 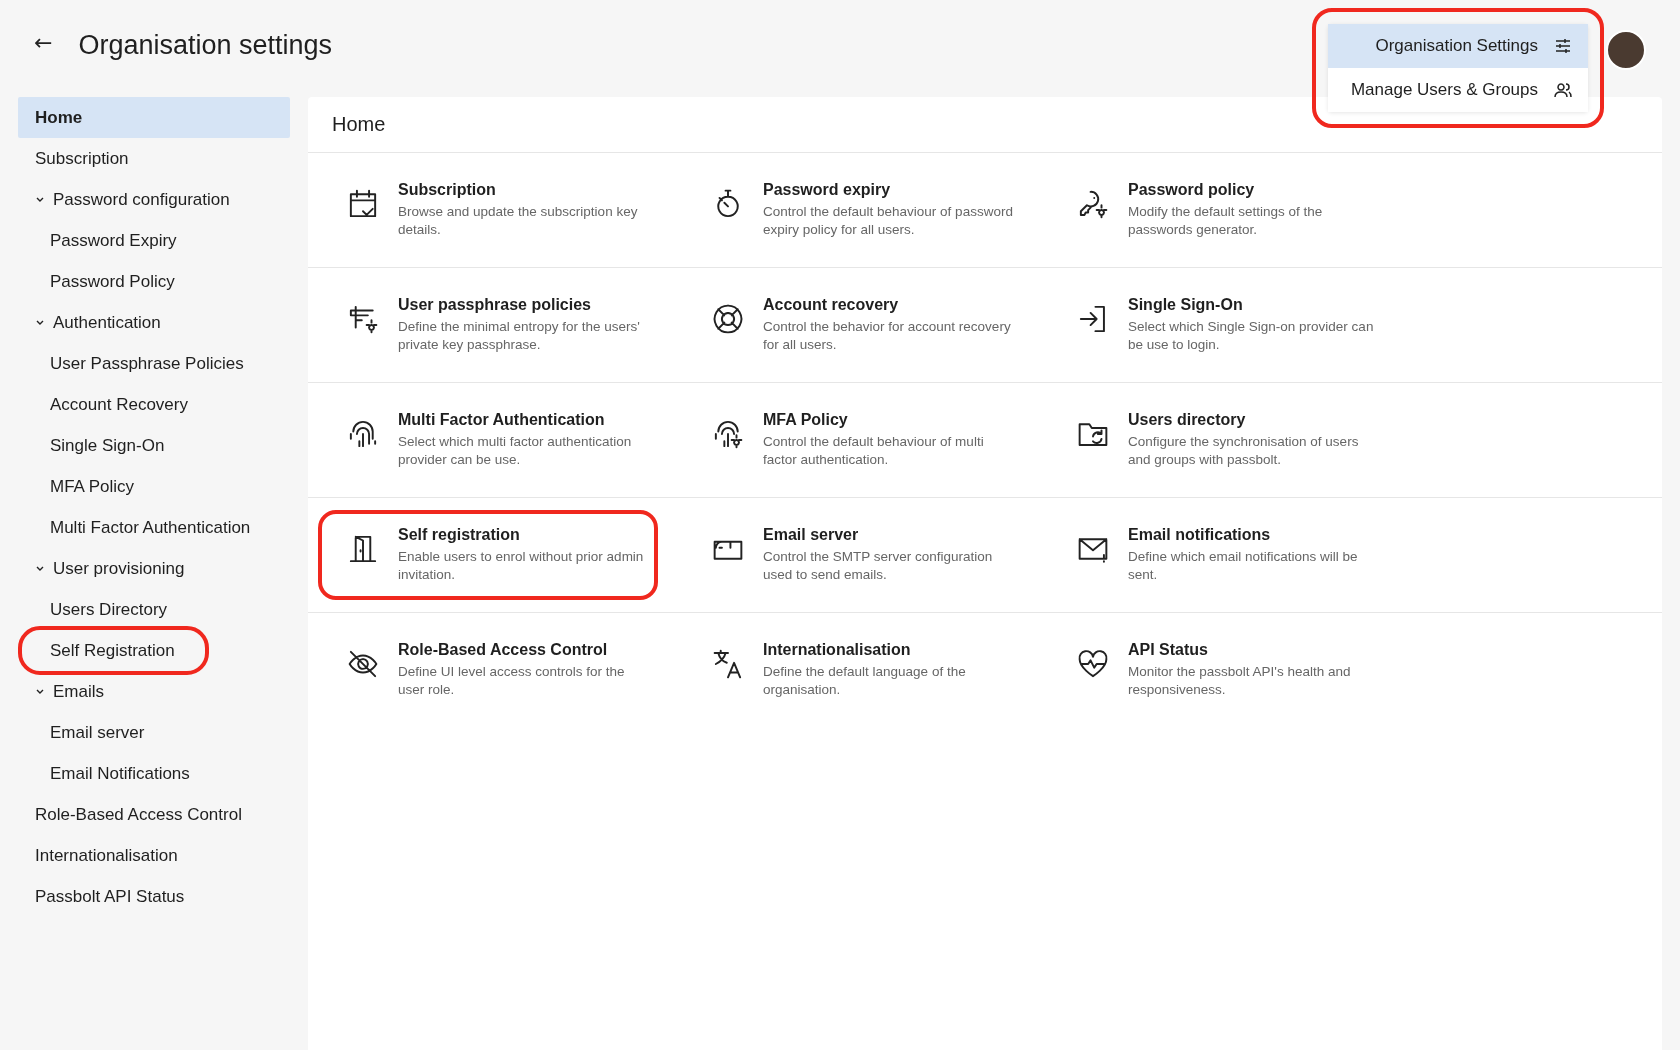 I want to click on settings-card: API Status Monitor the passbolt API's health and responsiveness., so click(x=1218, y=670).